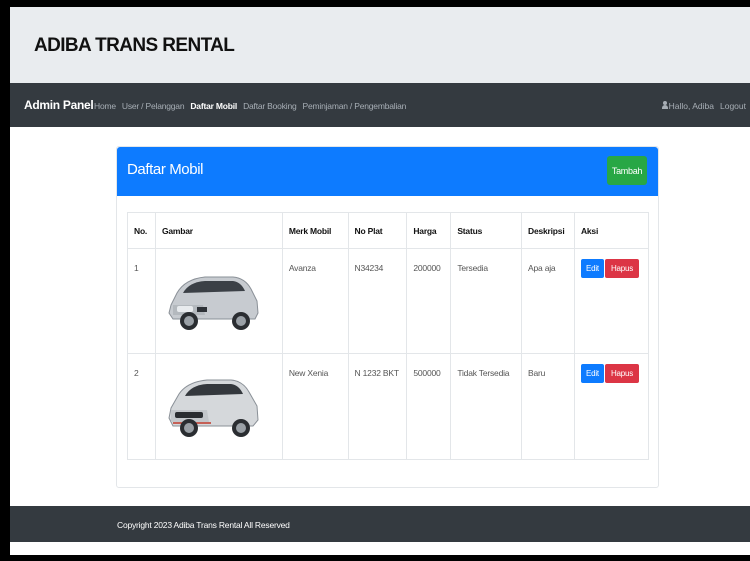 This screenshot has width=750, height=561. I want to click on add-car-button: Tambah, so click(627, 170).